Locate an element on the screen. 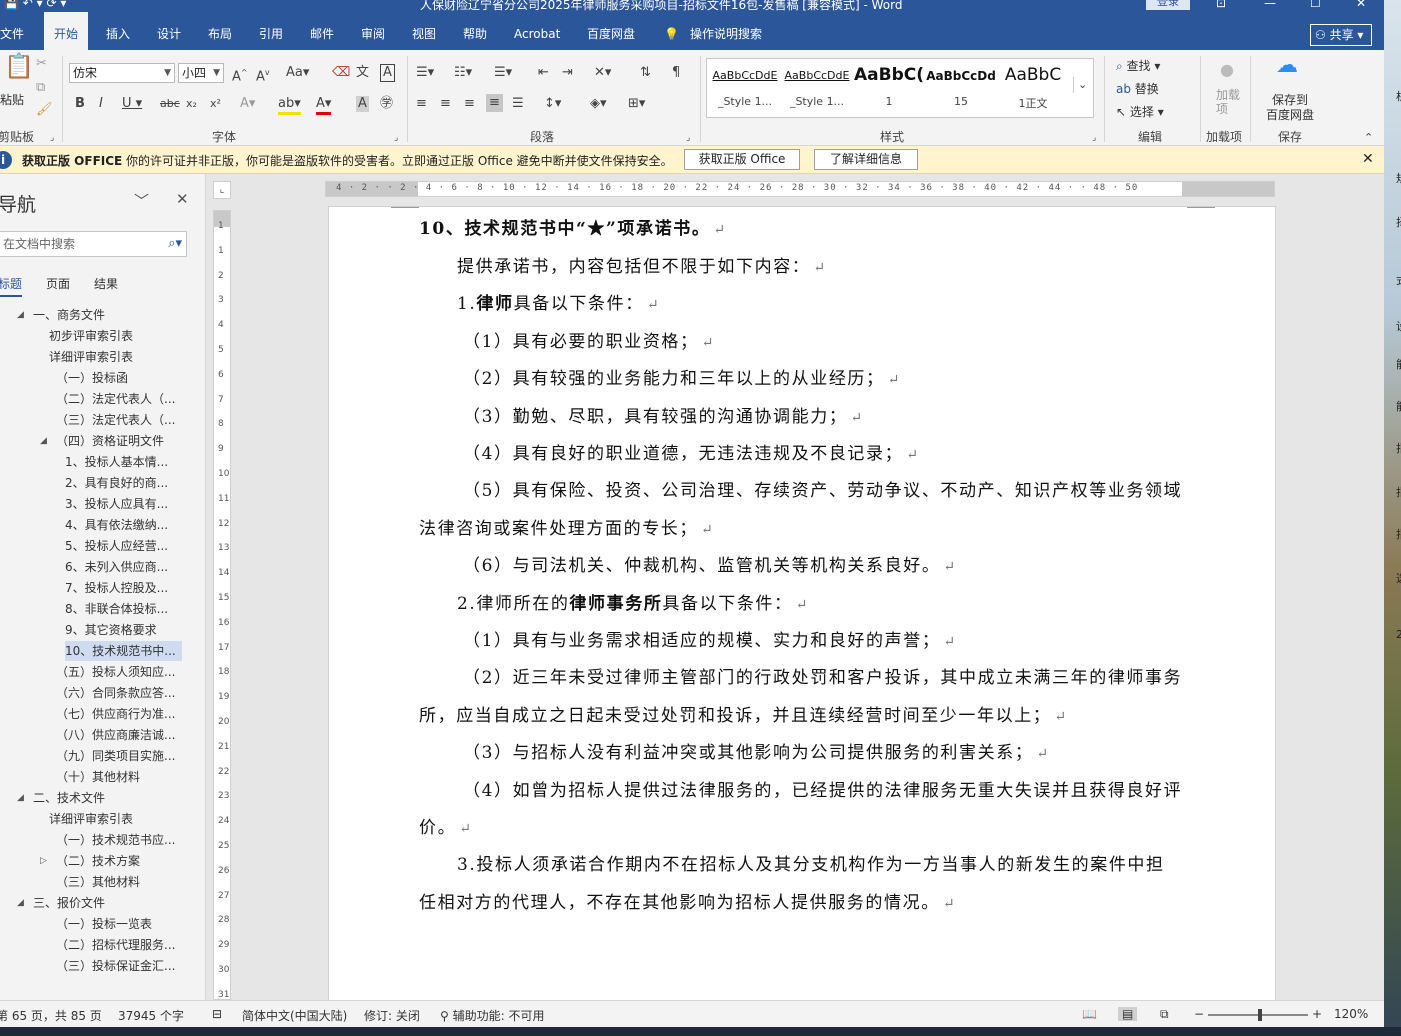 This screenshot has width=1401, height=1036. document-line: 1.律师具备以下条件： ↵ is located at coordinates (558, 304).